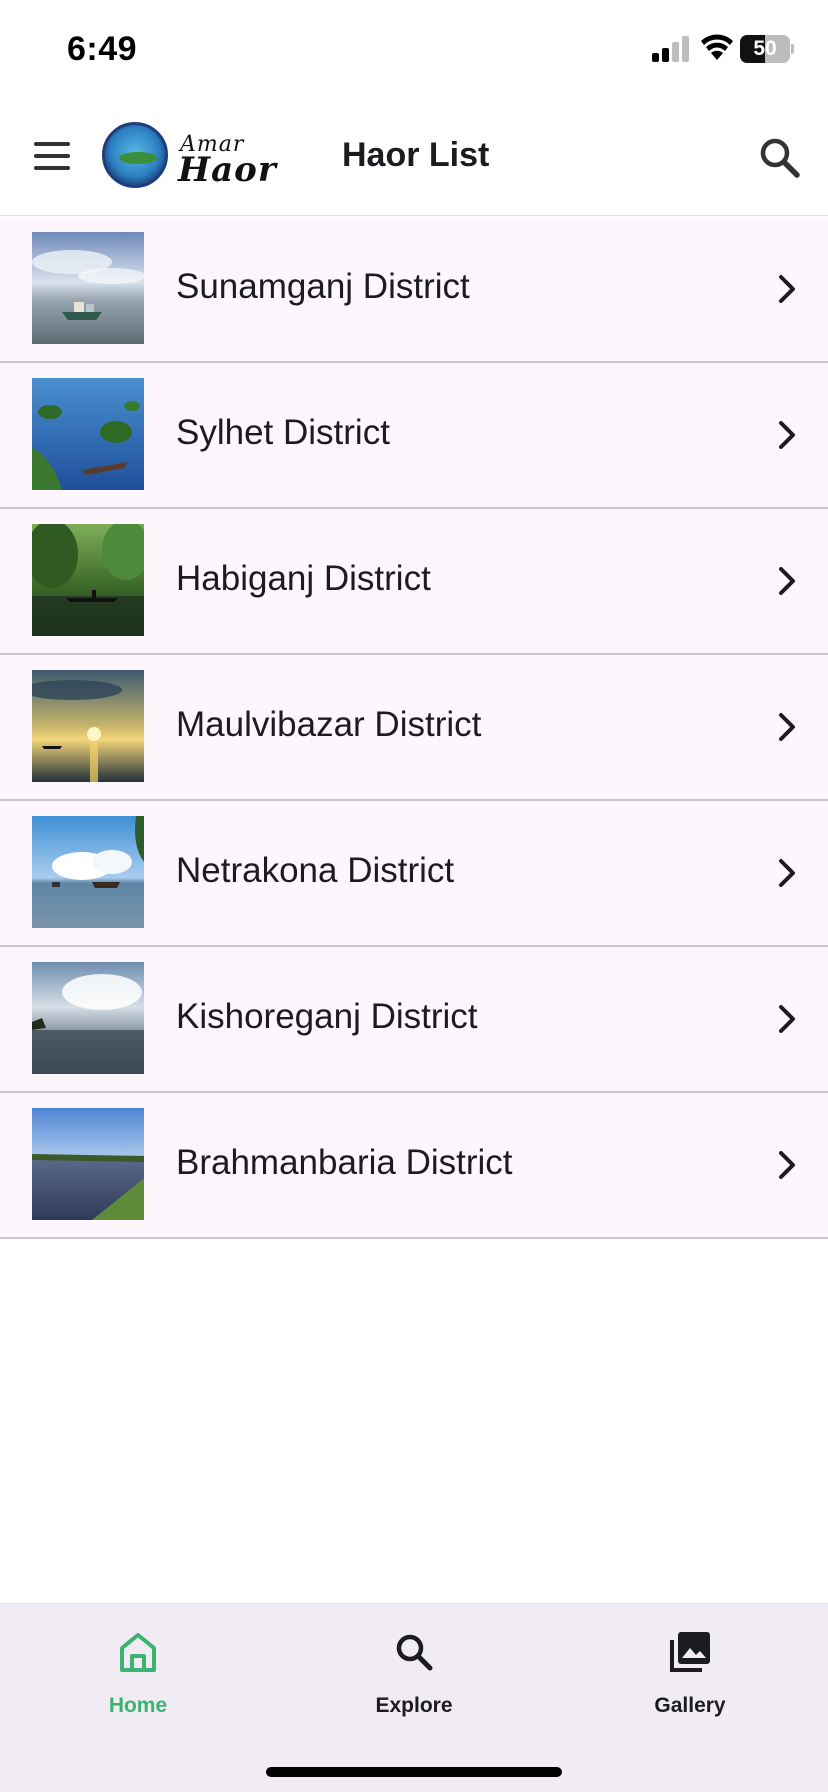  Describe the element at coordinates (52, 156) in the screenshot. I see `hamburger-menu-icon` at that location.